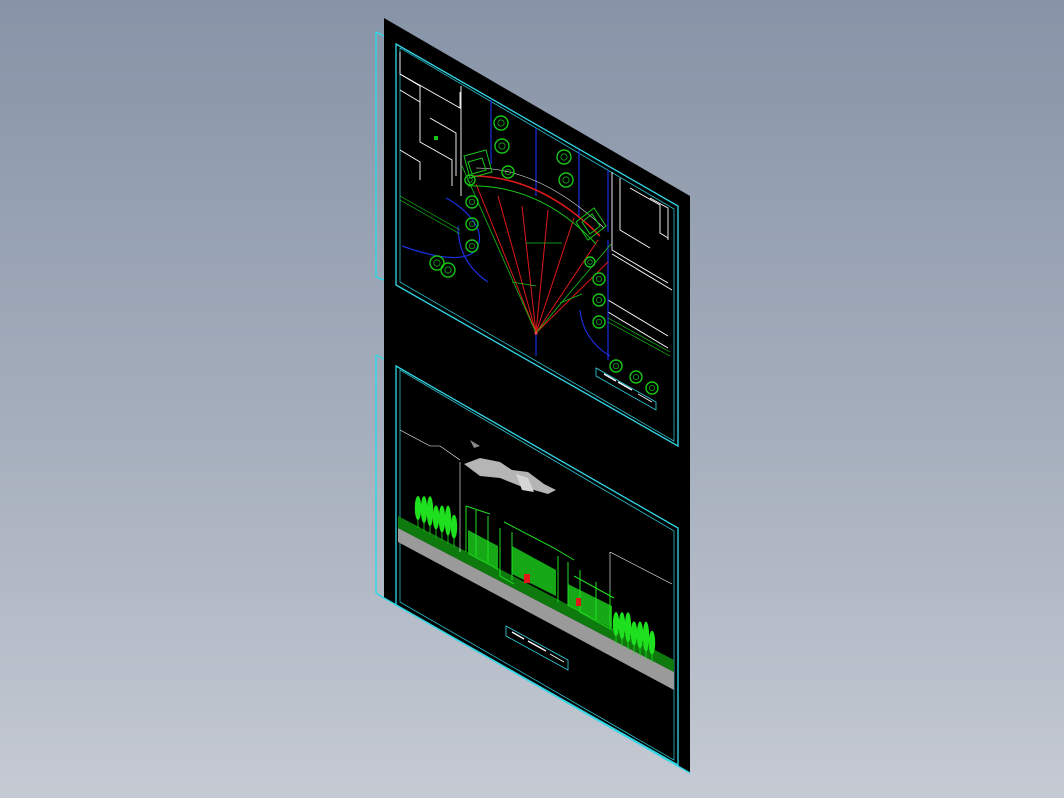 The height and width of the screenshot is (798, 1064). Describe the element at coordinates (436, 138) in the screenshot. I see `plan-small-marker` at that location.